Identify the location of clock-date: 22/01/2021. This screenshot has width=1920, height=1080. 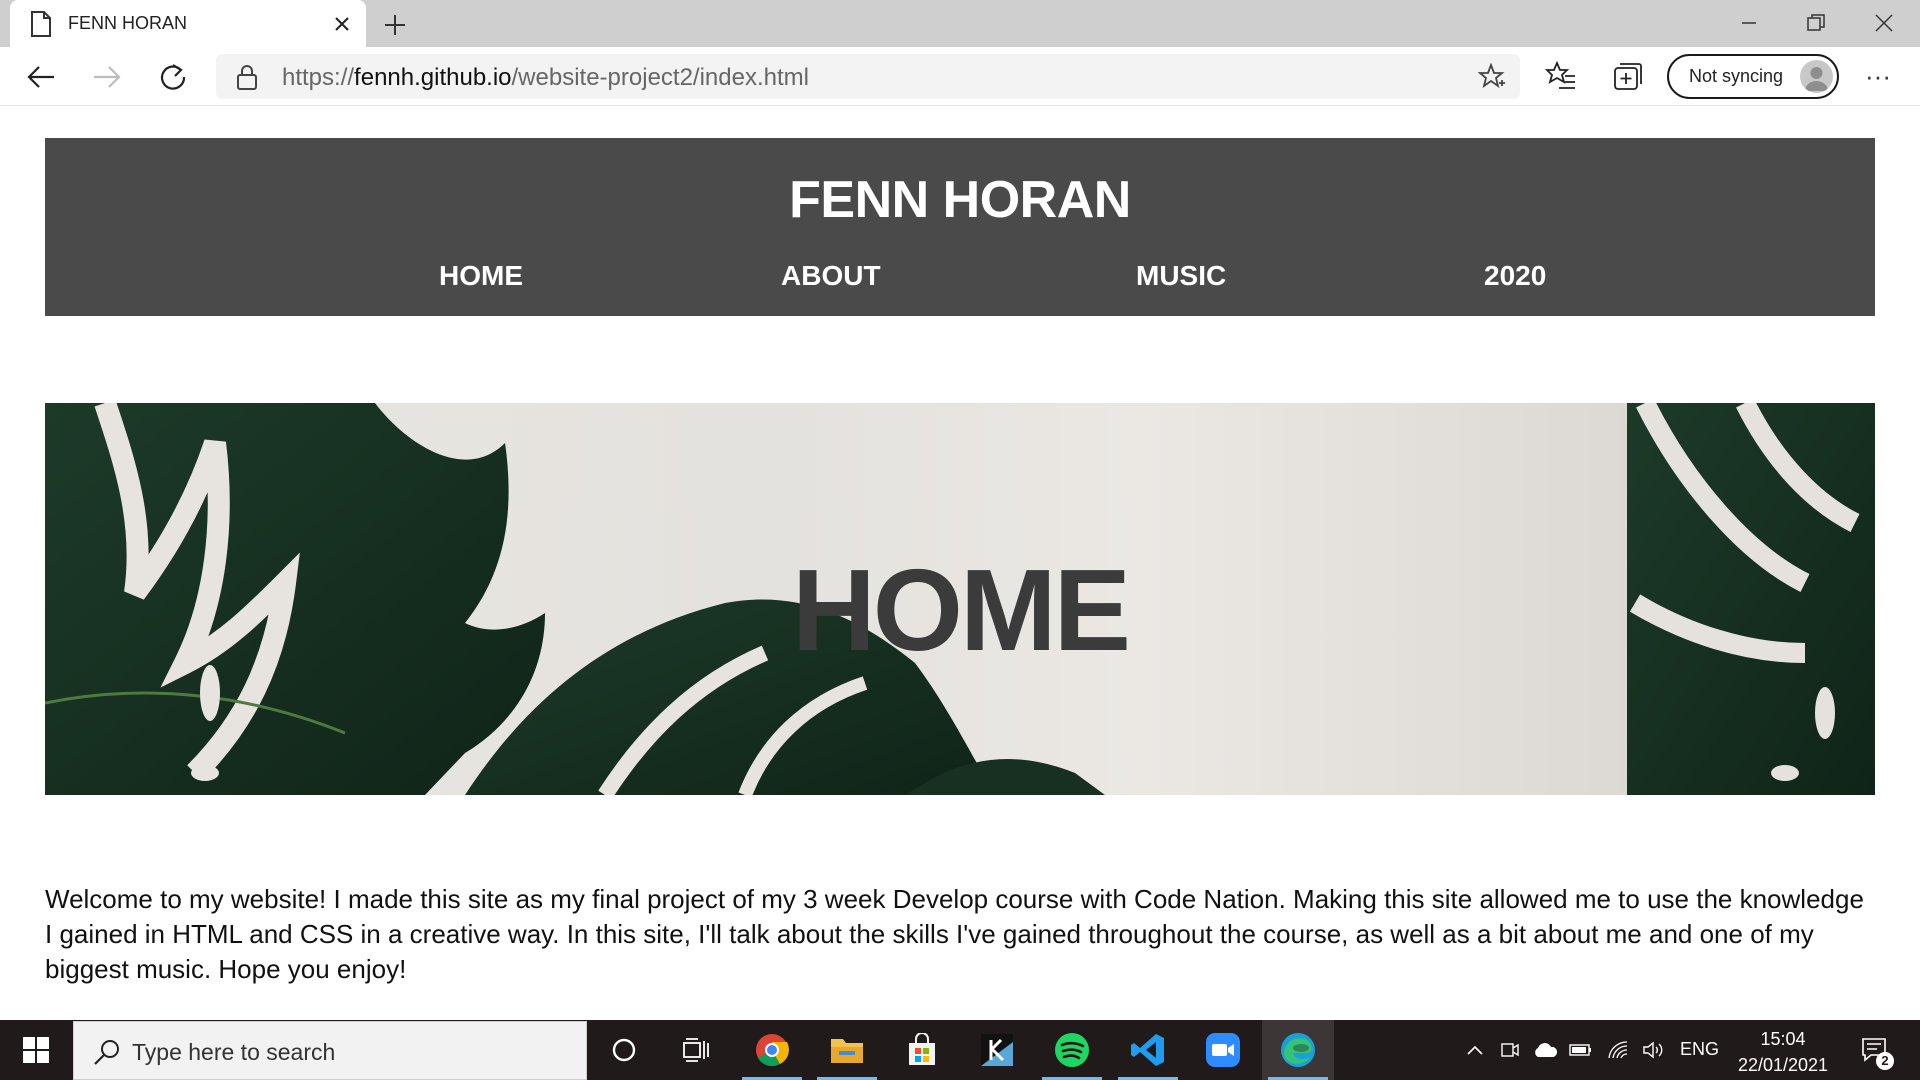
(1783, 1065).